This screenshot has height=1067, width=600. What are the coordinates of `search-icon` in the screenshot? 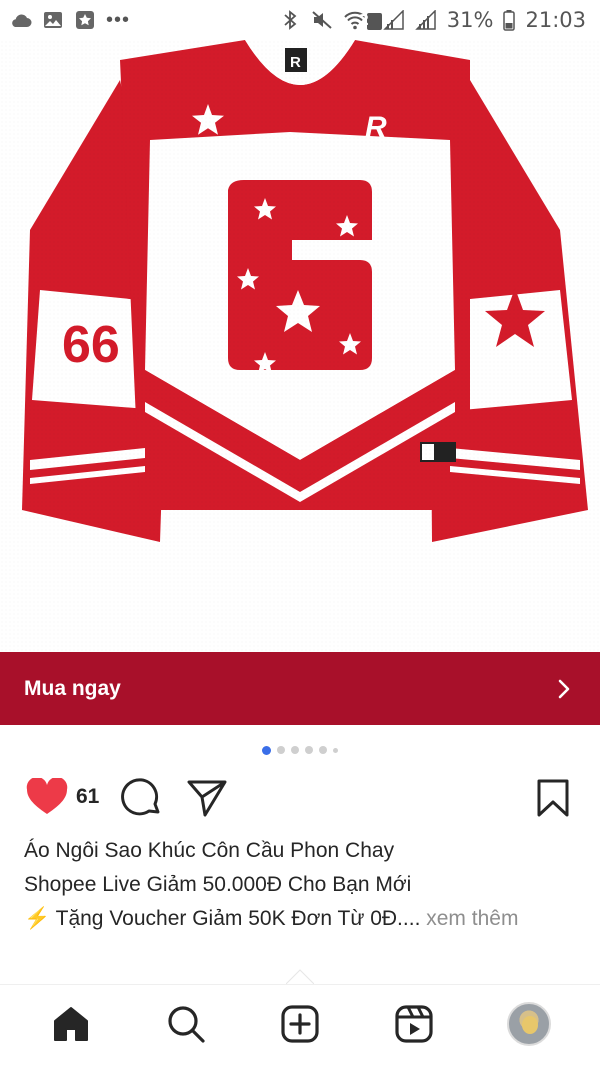 It's located at (186, 1024).